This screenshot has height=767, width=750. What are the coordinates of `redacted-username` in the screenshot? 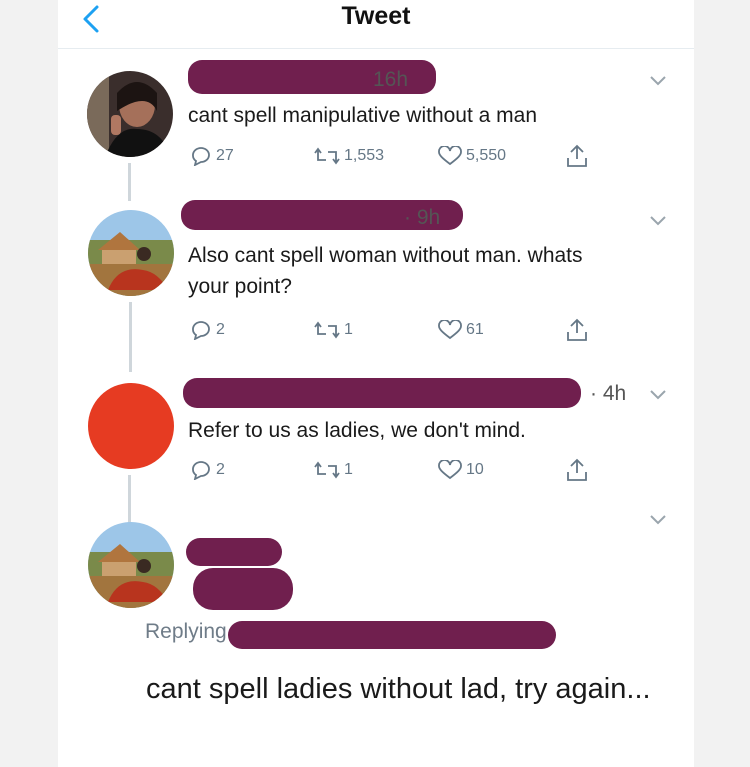 It's located at (382, 393).